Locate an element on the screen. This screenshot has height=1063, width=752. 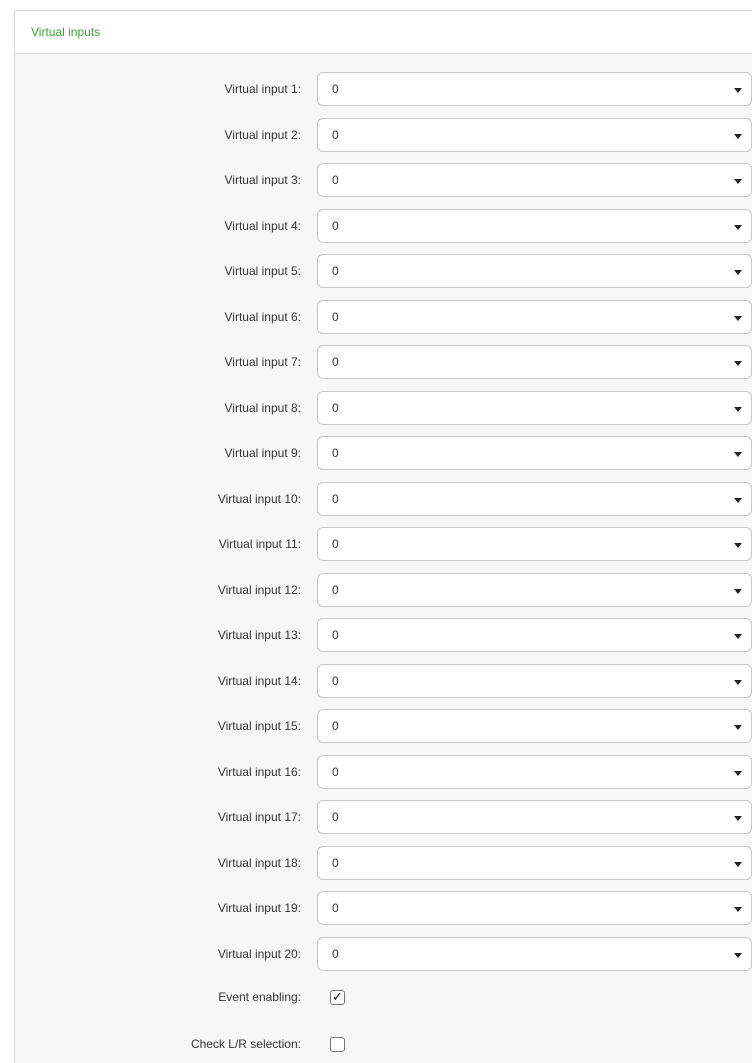
virtual-input-label: Virtual input 12: is located at coordinates (259, 589).